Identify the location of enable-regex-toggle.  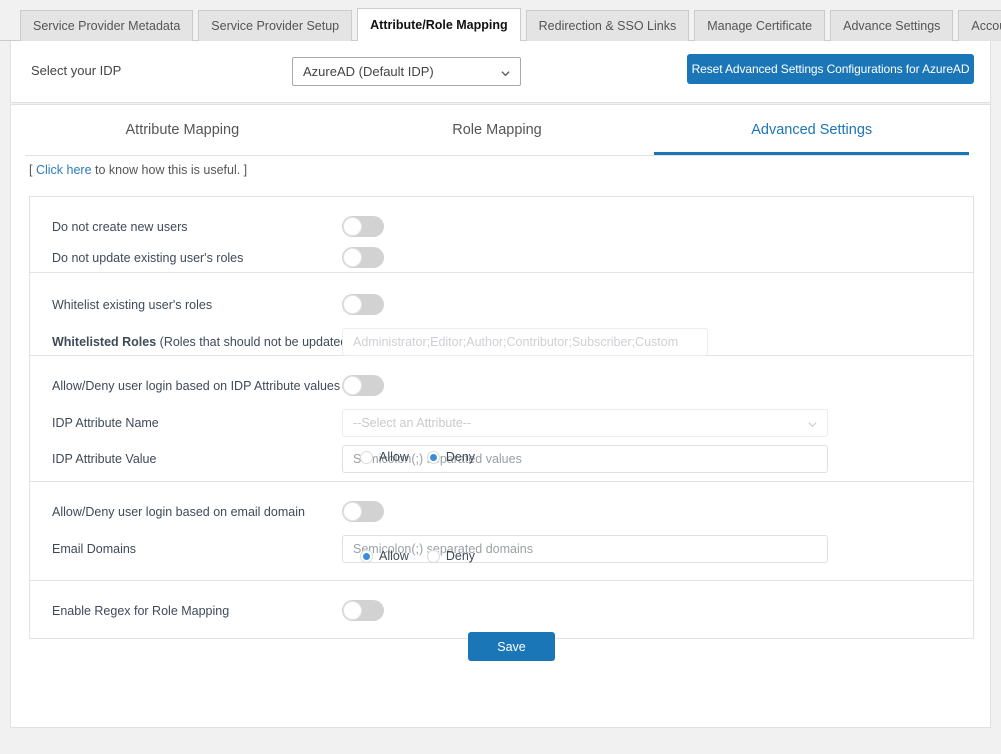
(363, 610).